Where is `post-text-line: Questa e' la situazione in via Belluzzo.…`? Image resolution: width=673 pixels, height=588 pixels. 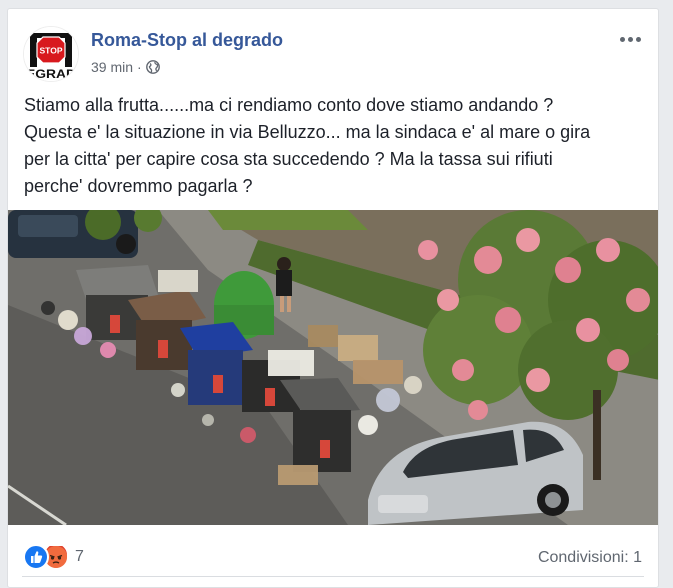
post-text-line: Questa e' la situazione in via Belluzzo.… is located at coordinates (307, 132).